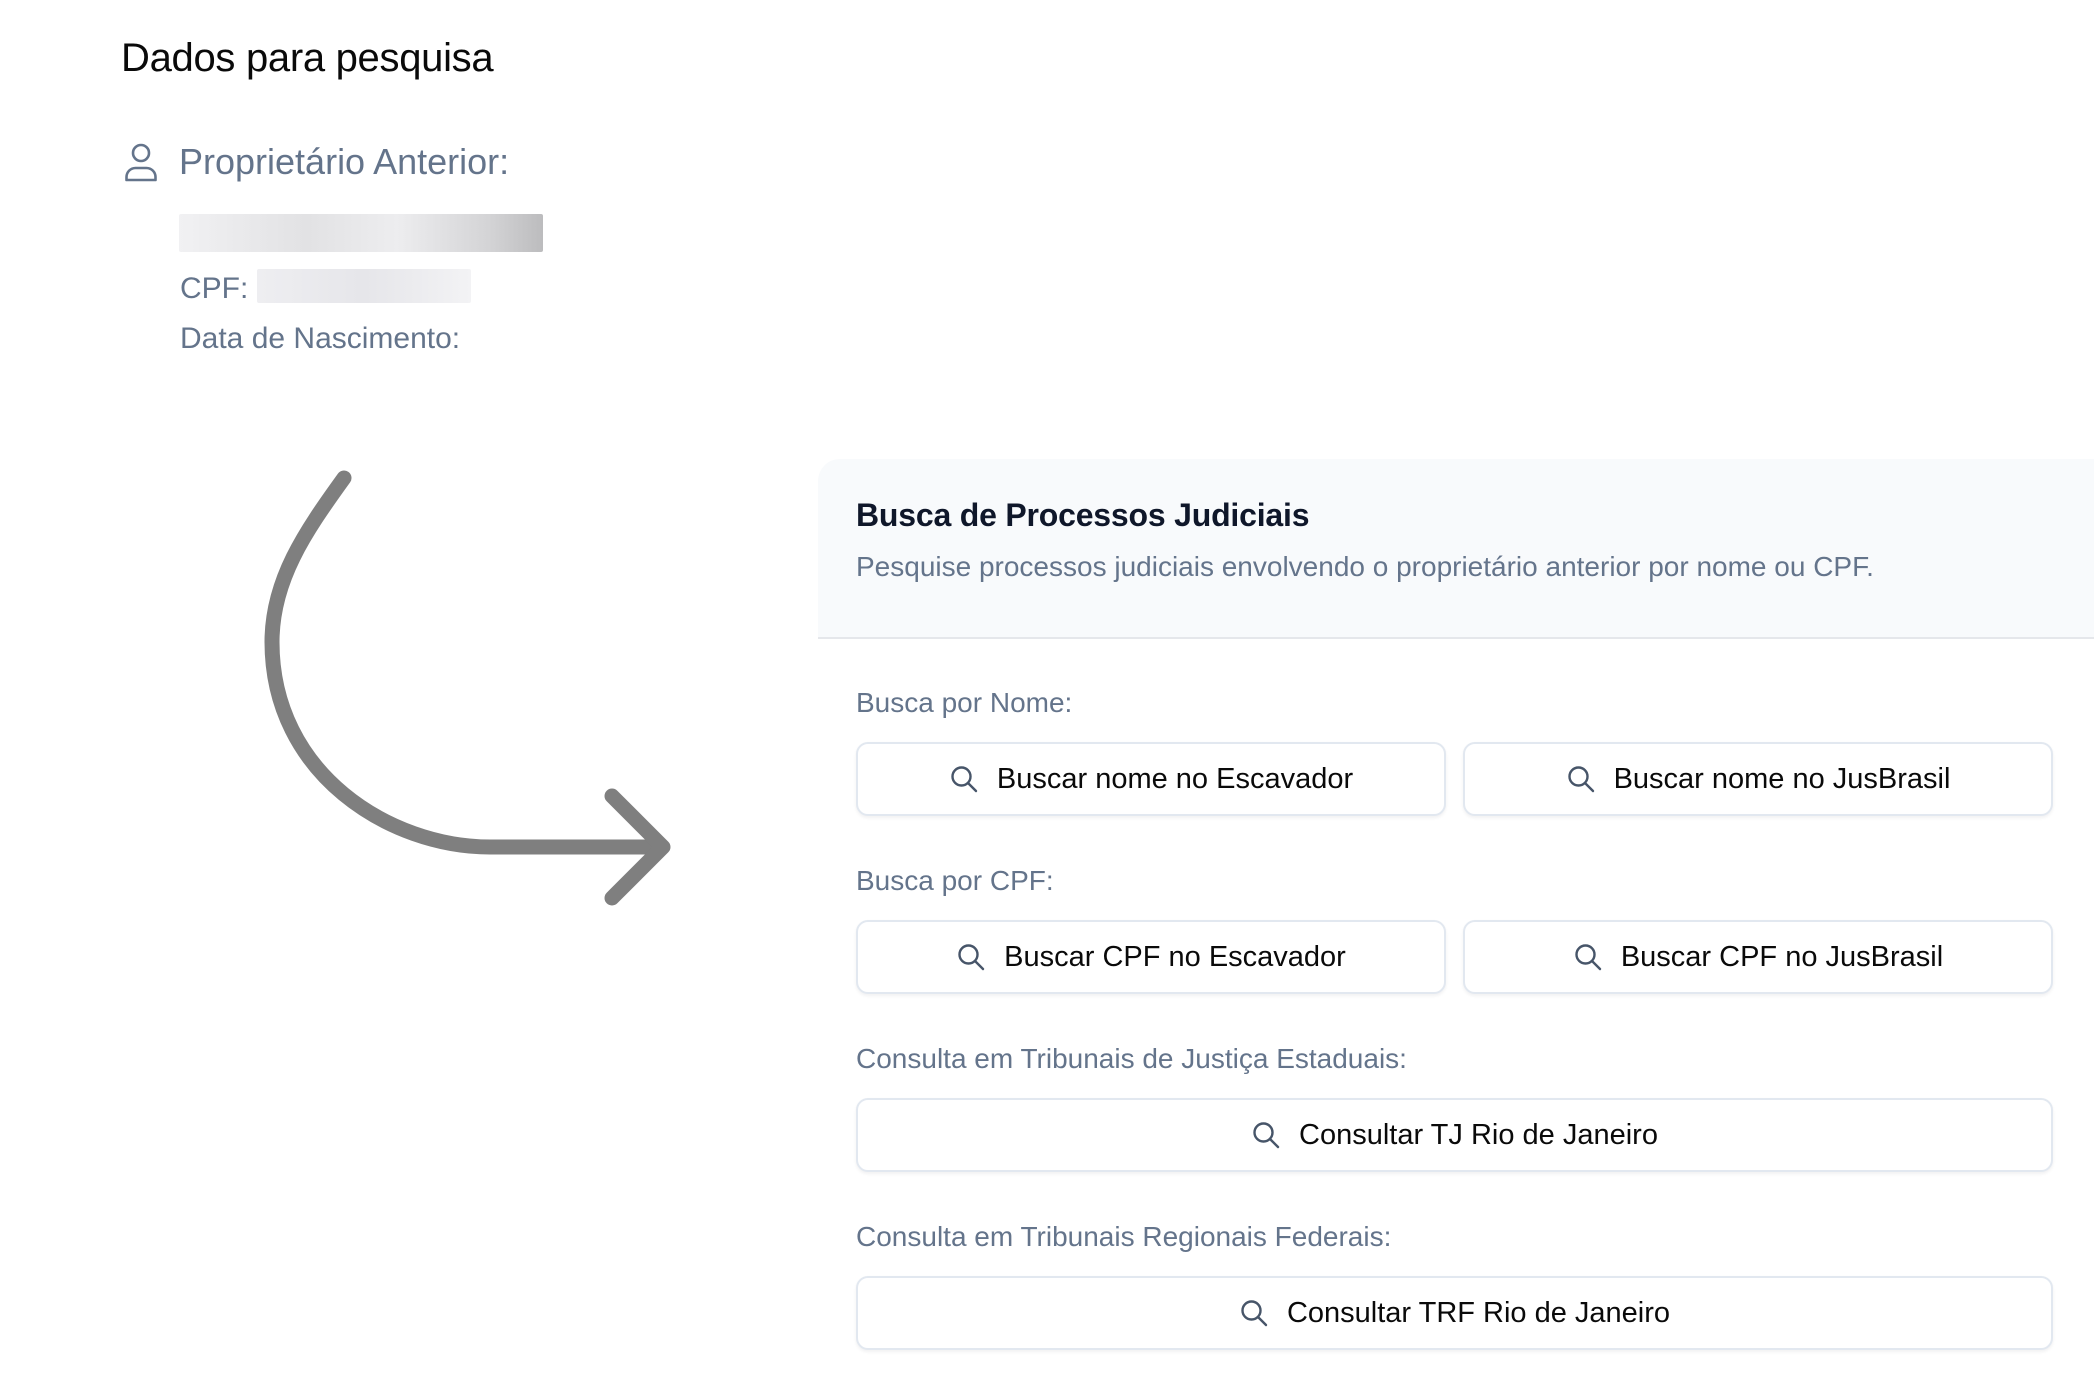 The width and height of the screenshot is (2094, 1380). Describe the element at coordinates (214, 288) in the screenshot. I see `cpf-label: CPF:` at that location.